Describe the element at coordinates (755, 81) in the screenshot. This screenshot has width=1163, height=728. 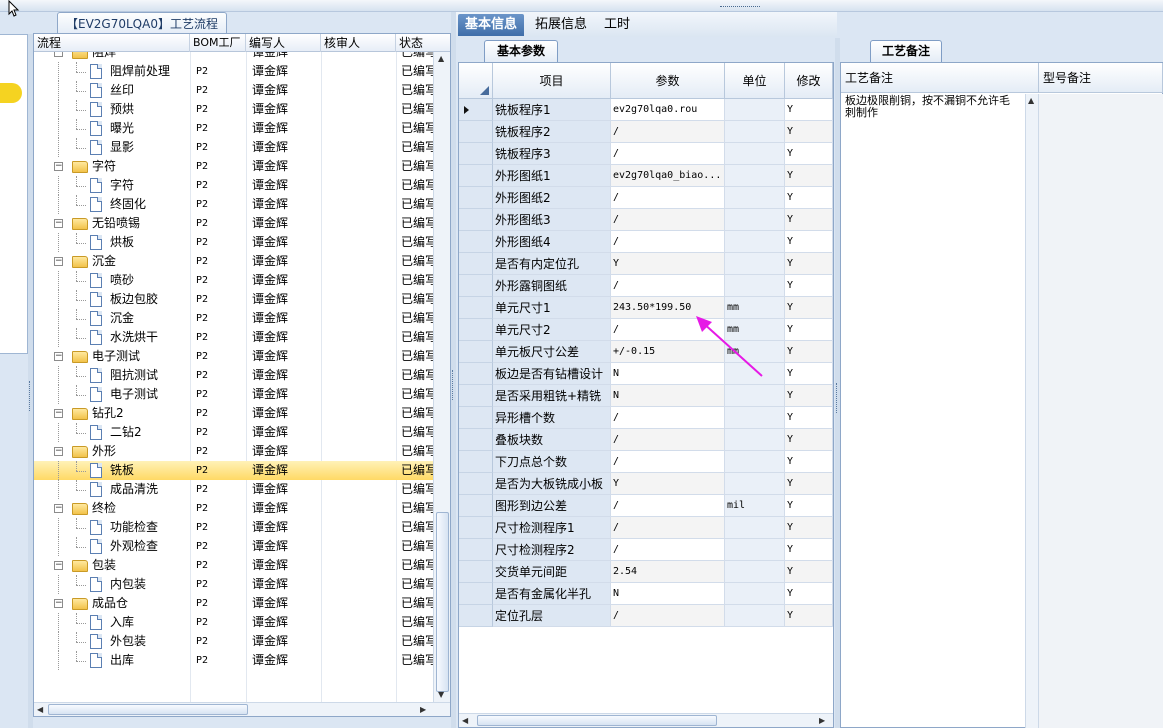
I see `col-header-unit: 单位` at that location.